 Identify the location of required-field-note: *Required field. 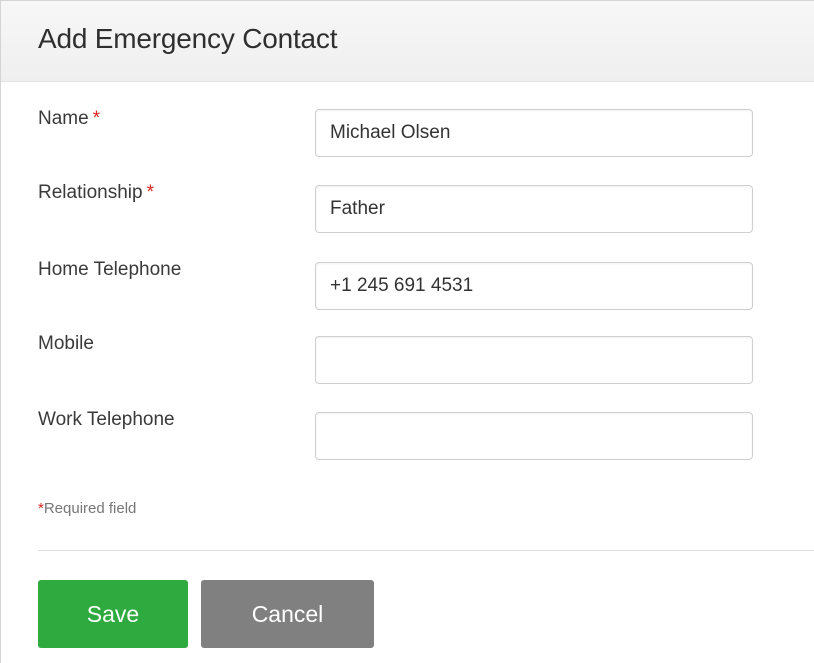
(87, 508).